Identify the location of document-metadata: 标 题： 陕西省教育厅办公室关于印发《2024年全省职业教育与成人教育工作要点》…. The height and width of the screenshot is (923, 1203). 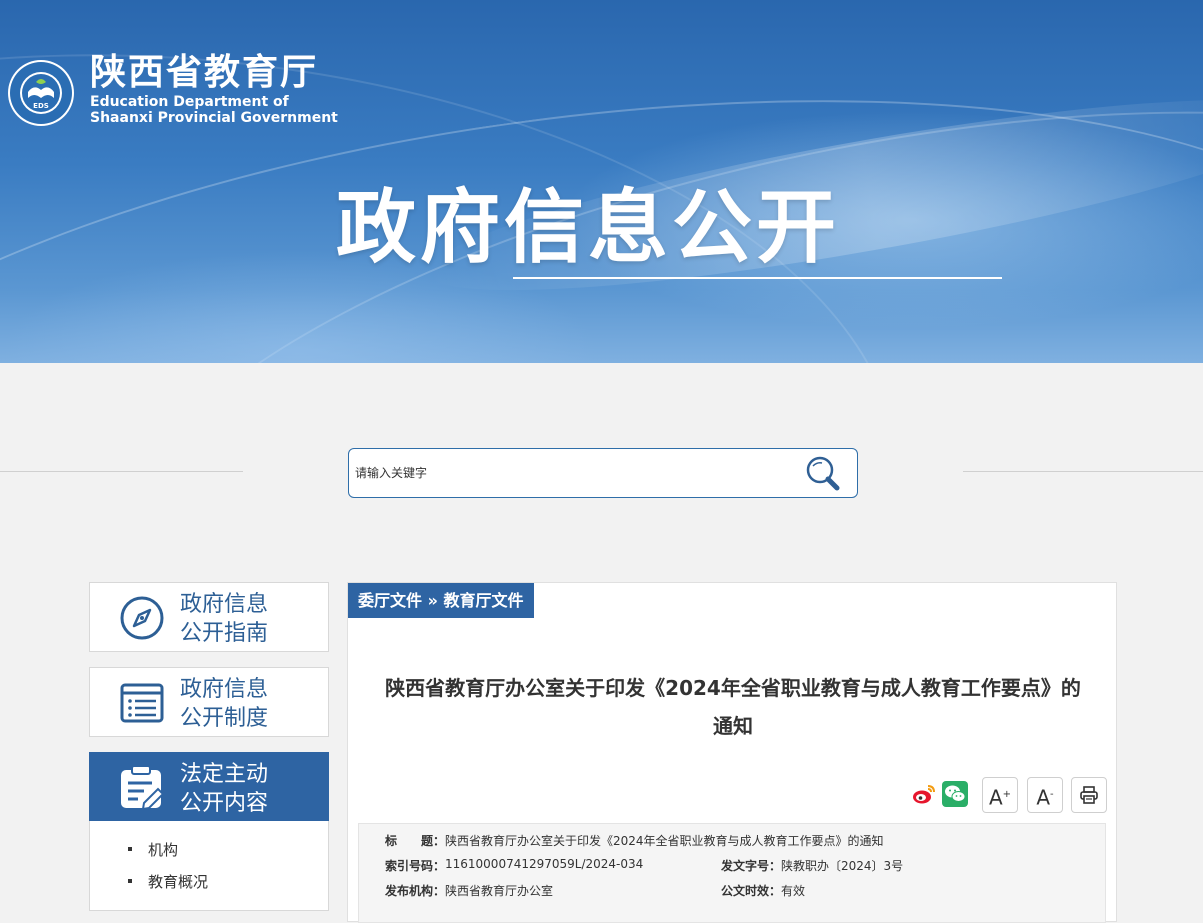
(732, 873).